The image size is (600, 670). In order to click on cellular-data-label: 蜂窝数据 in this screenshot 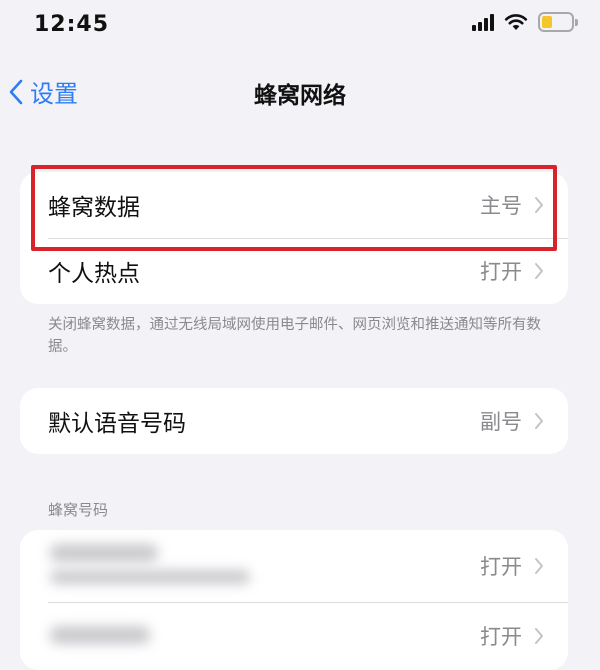, I will do `click(94, 208)`.